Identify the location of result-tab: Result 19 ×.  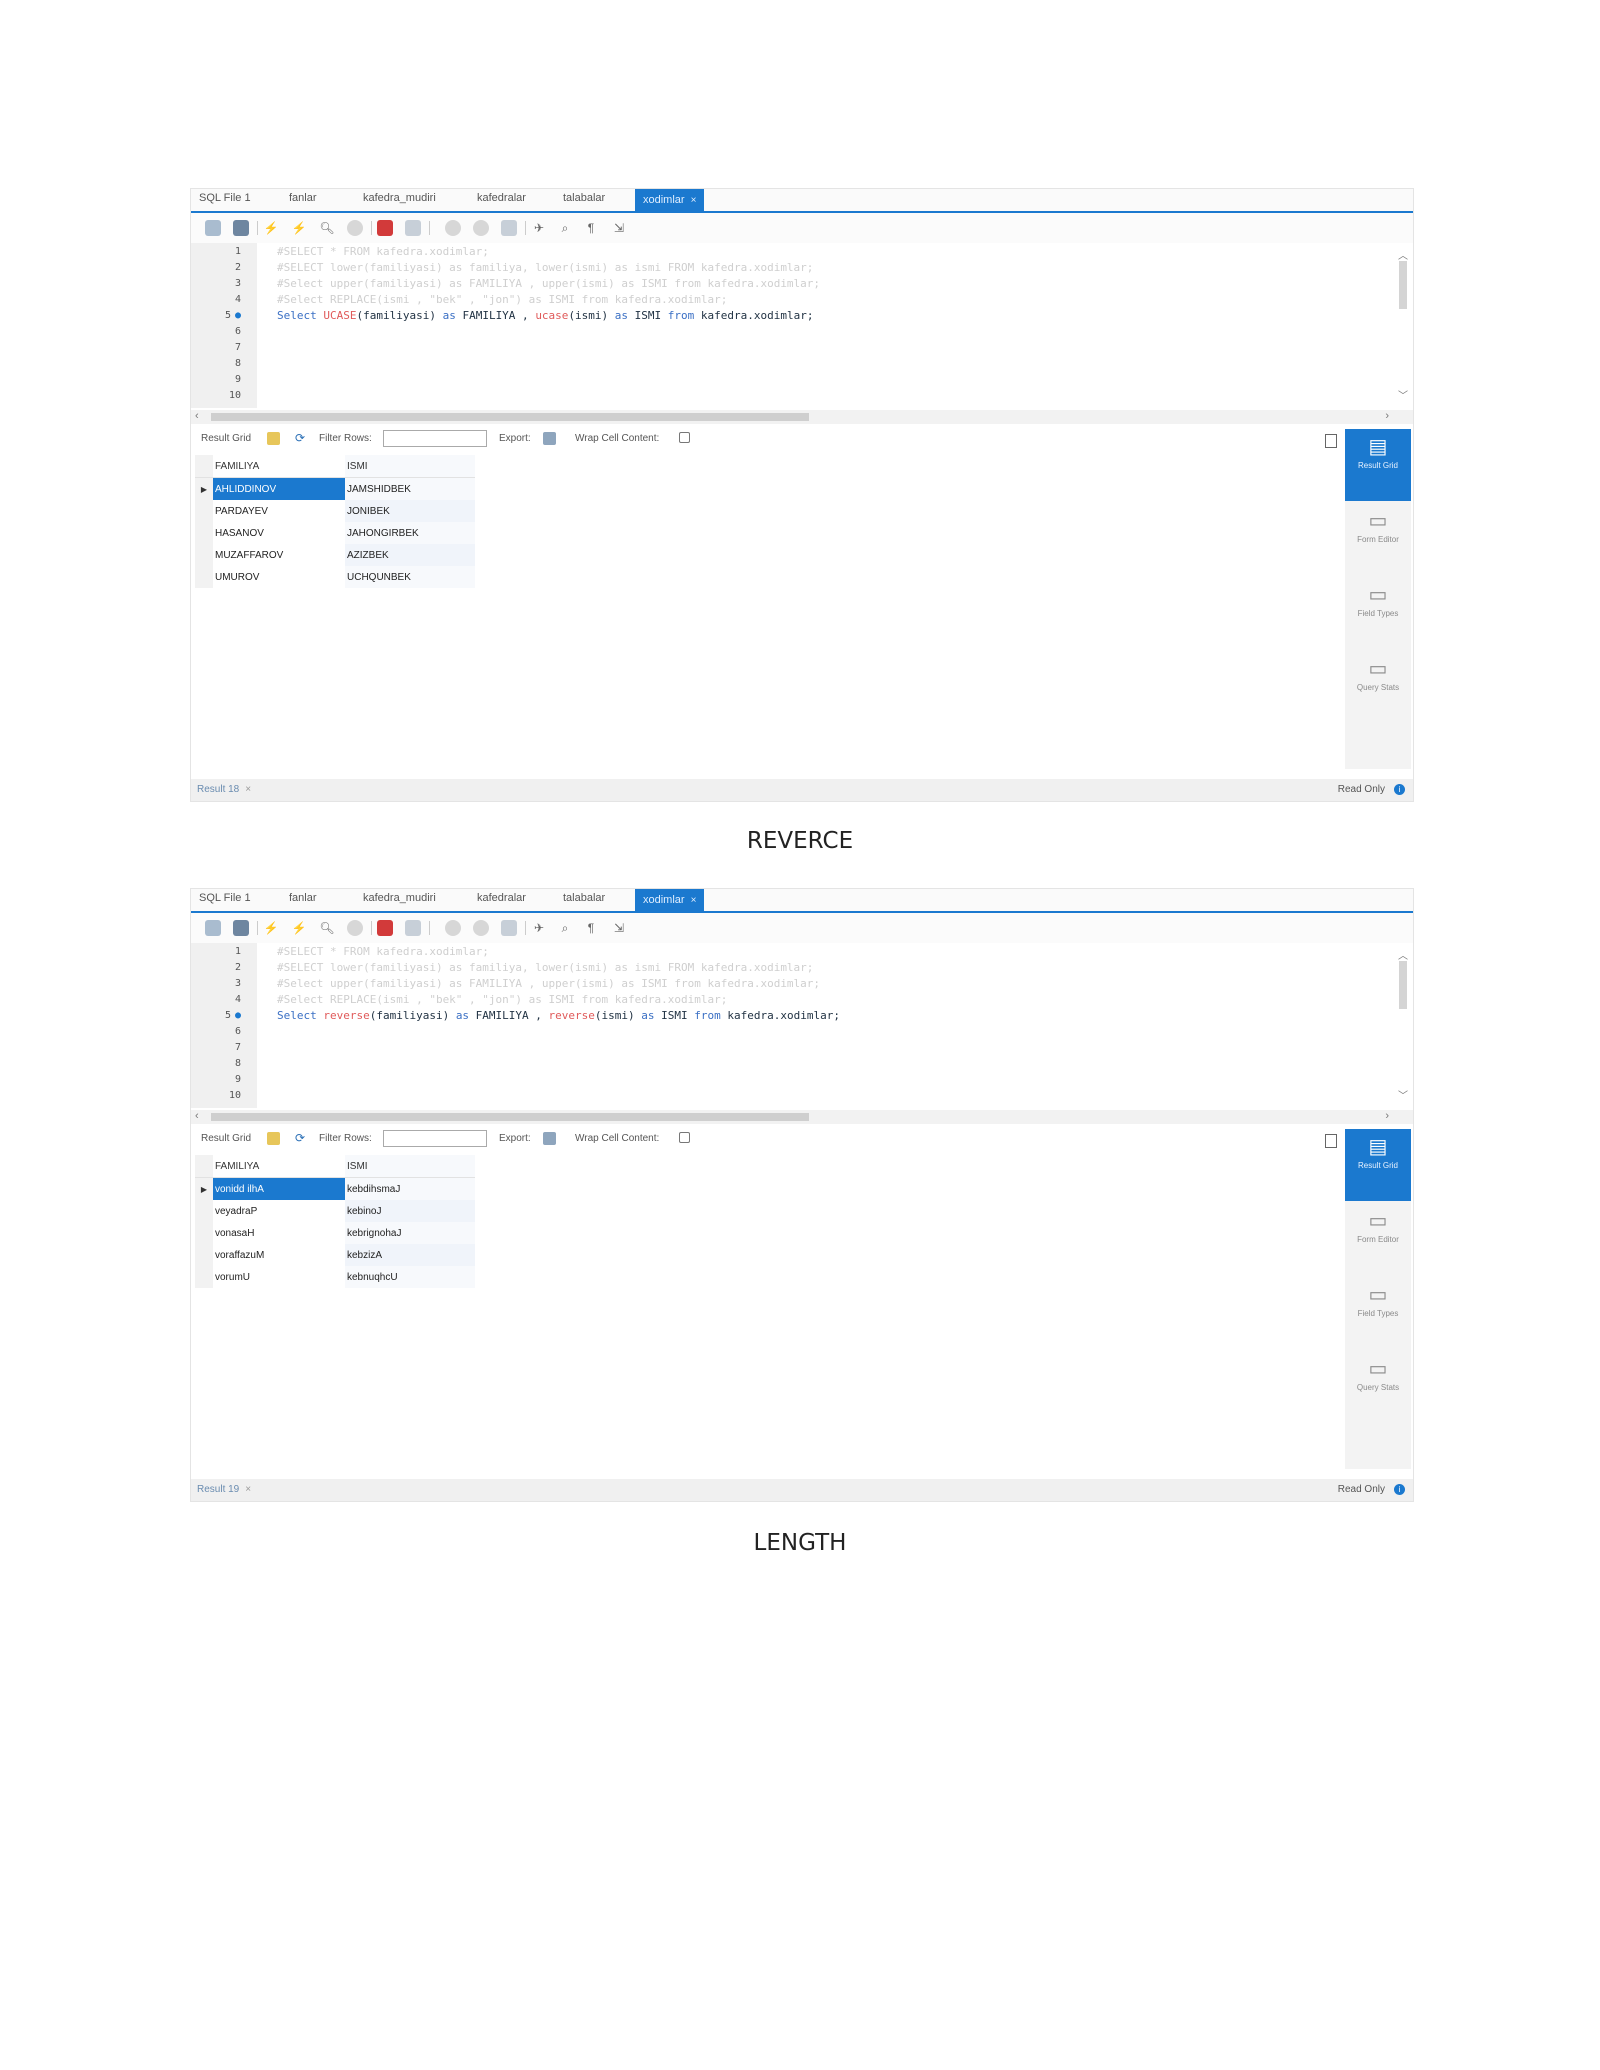
(224, 1489).